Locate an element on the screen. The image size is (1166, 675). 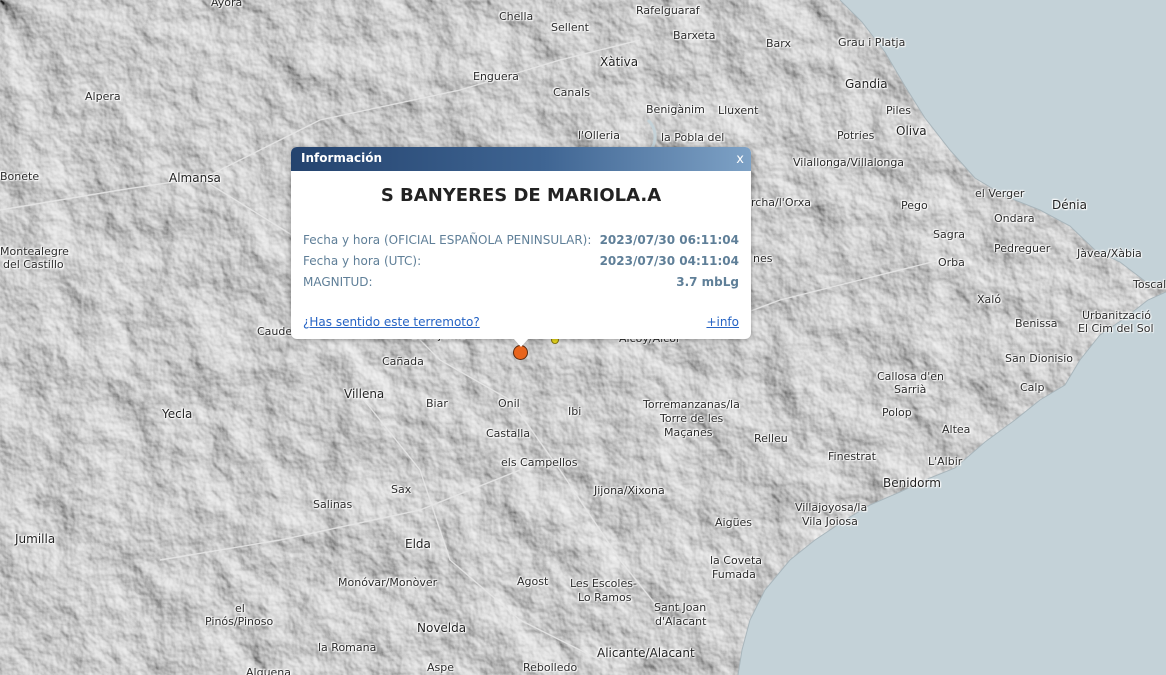
place-label: Agost is located at coordinates (533, 581).